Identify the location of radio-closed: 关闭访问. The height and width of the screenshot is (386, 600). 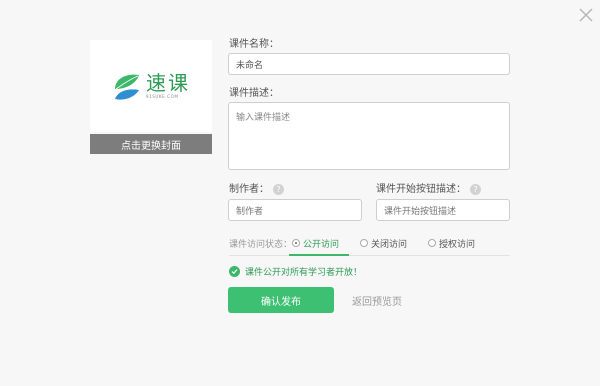
(383, 243).